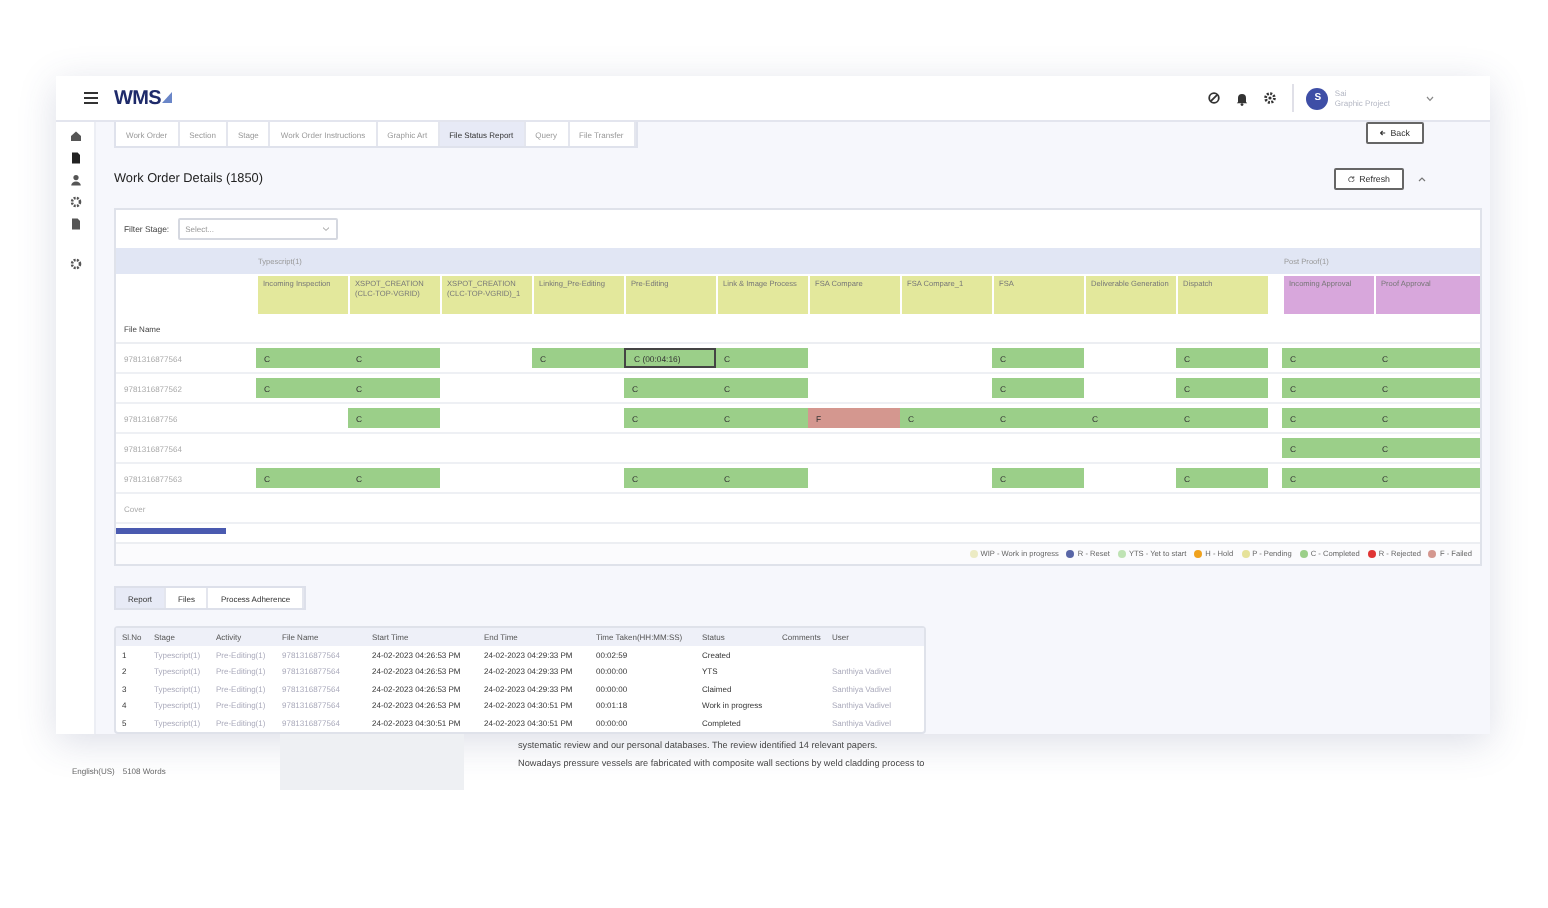 This screenshot has height=908, width=1548. What do you see at coordinates (1383, 133) in the screenshot?
I see `arrow-icon` at bounding box center [1383, 133].